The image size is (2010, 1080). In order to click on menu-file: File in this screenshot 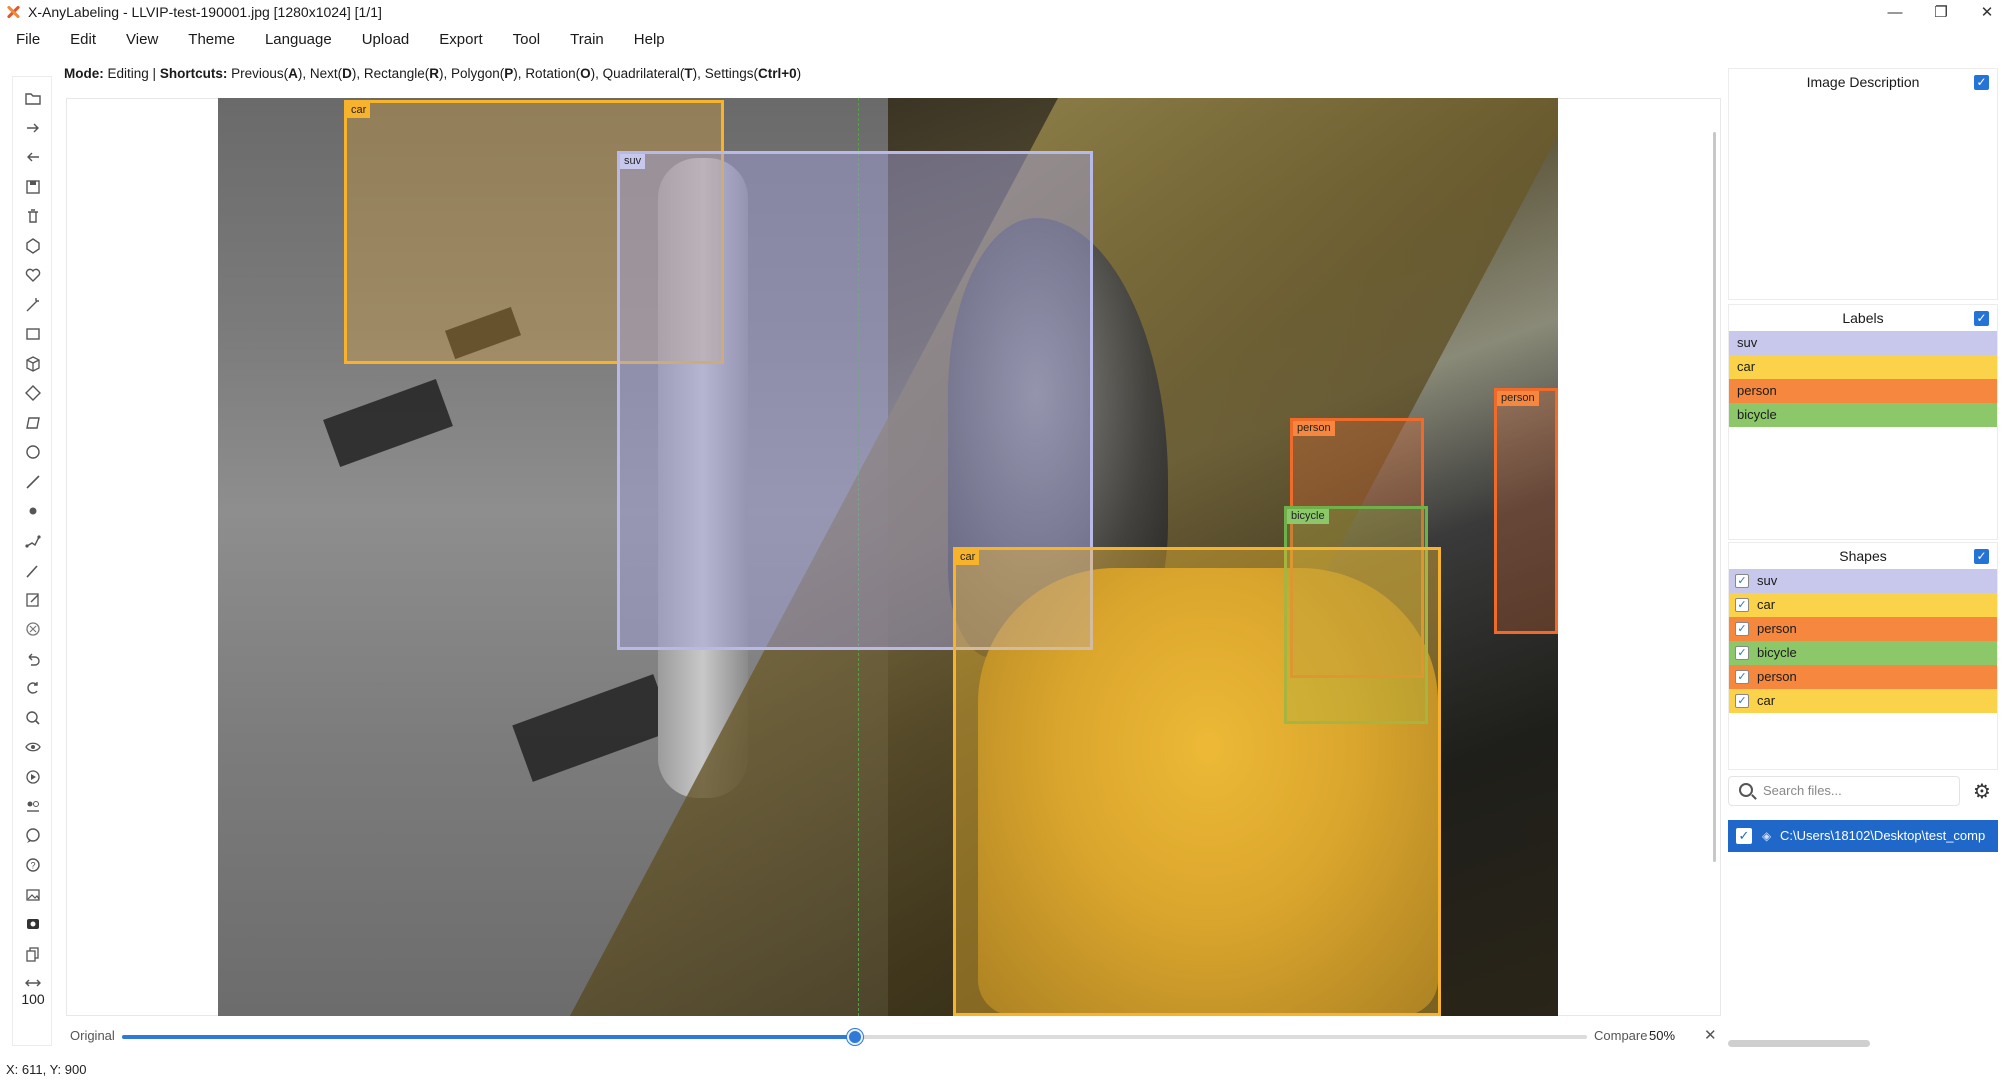, I will do `click(27, 40)`.